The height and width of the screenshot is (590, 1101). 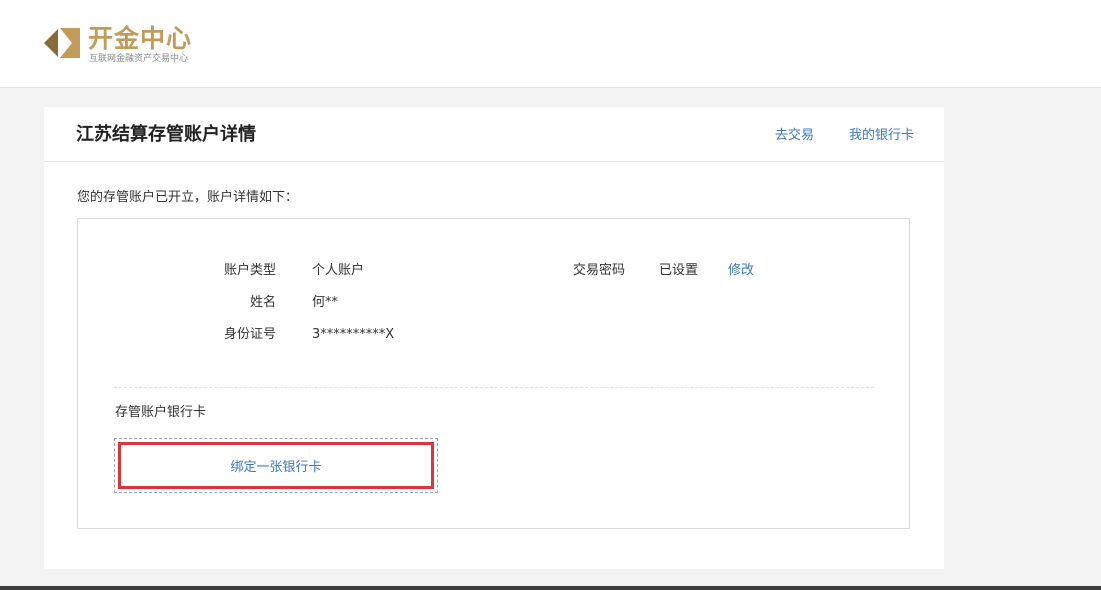 What do you see at coordinates (494, 134) in the screenshot?
I see `panel-header: 江苏结算存管账户详情 去交易 我的银行卡` at bounding box center [494, 134].